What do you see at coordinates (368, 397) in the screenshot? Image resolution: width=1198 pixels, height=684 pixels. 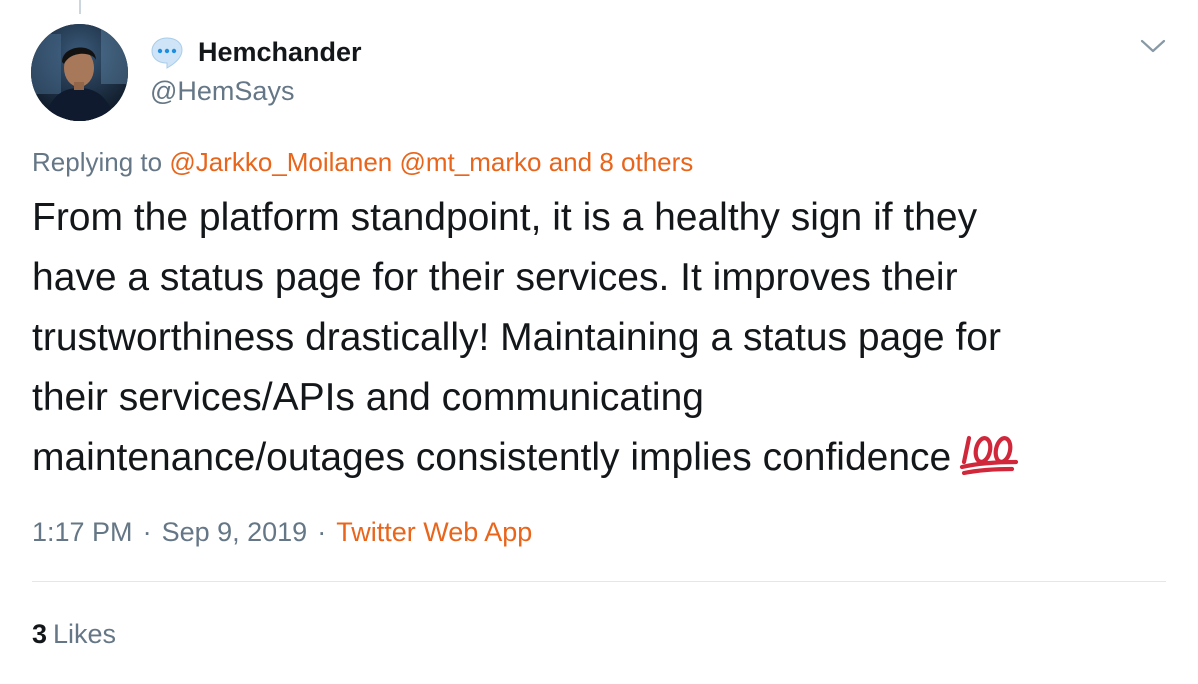 I see `tweet-text-line: their services/APIs and communicating` at bounding box center [368, 397].